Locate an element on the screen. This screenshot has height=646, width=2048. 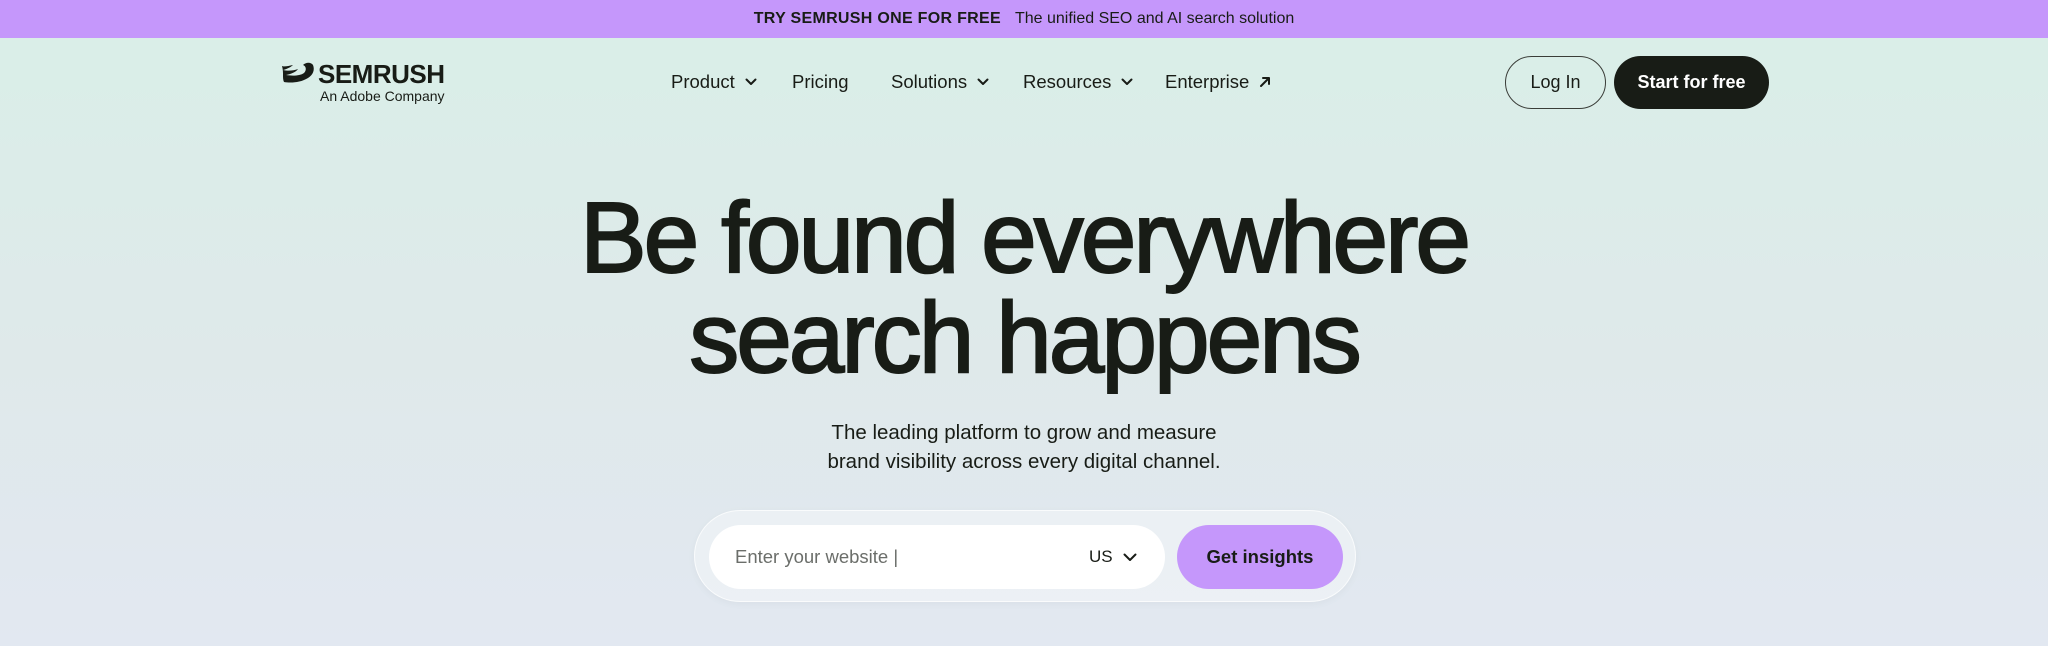
website-input is located at coordinates (889, 557).